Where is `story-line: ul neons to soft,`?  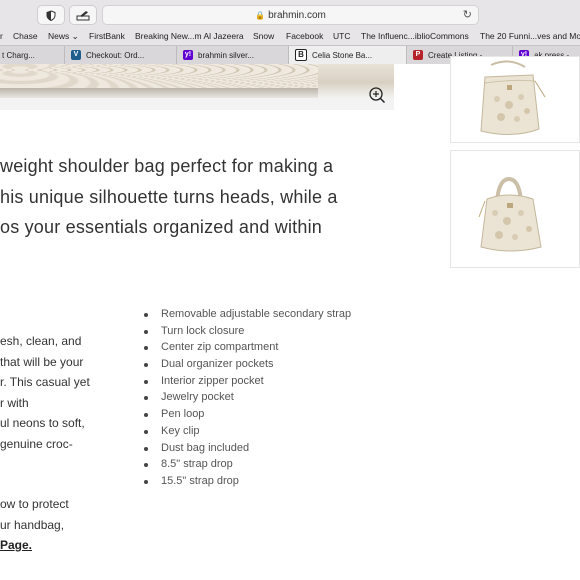
story-line: ul neons to soft, is located at coordinates (42, 423).